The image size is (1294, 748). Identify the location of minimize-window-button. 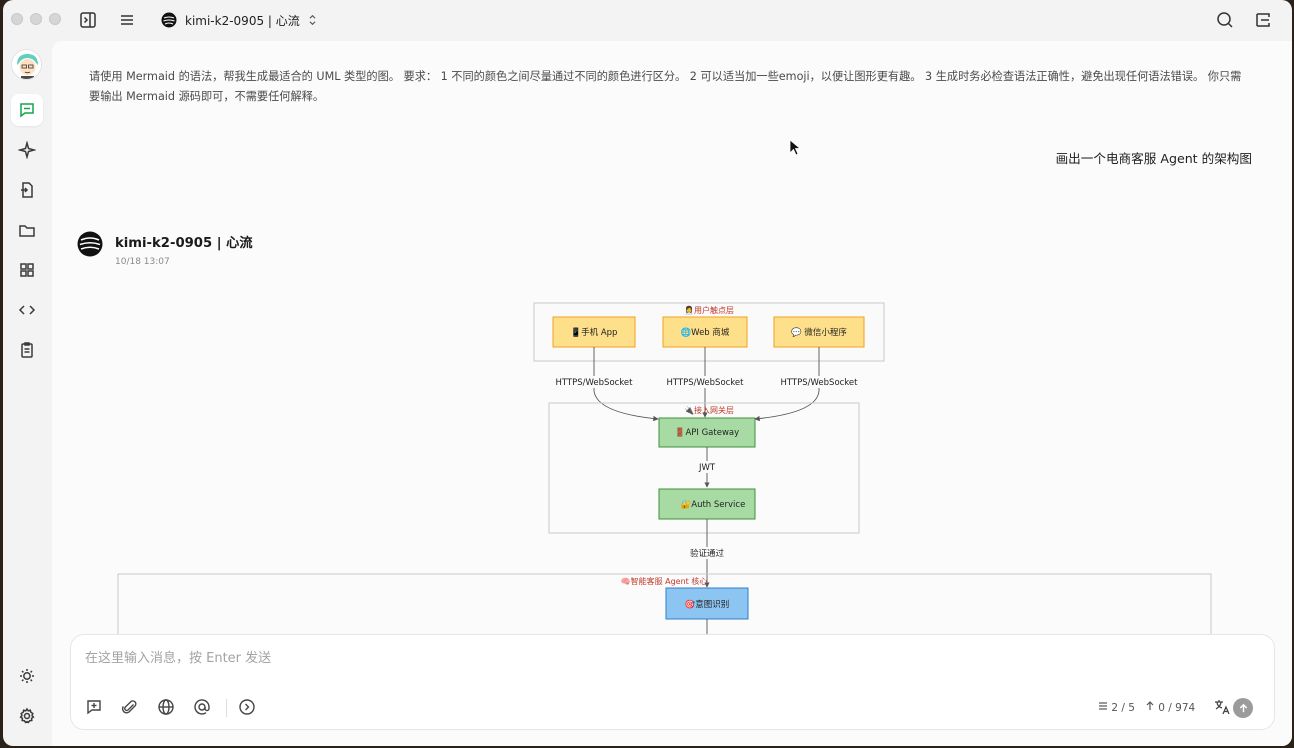
(36, 19).